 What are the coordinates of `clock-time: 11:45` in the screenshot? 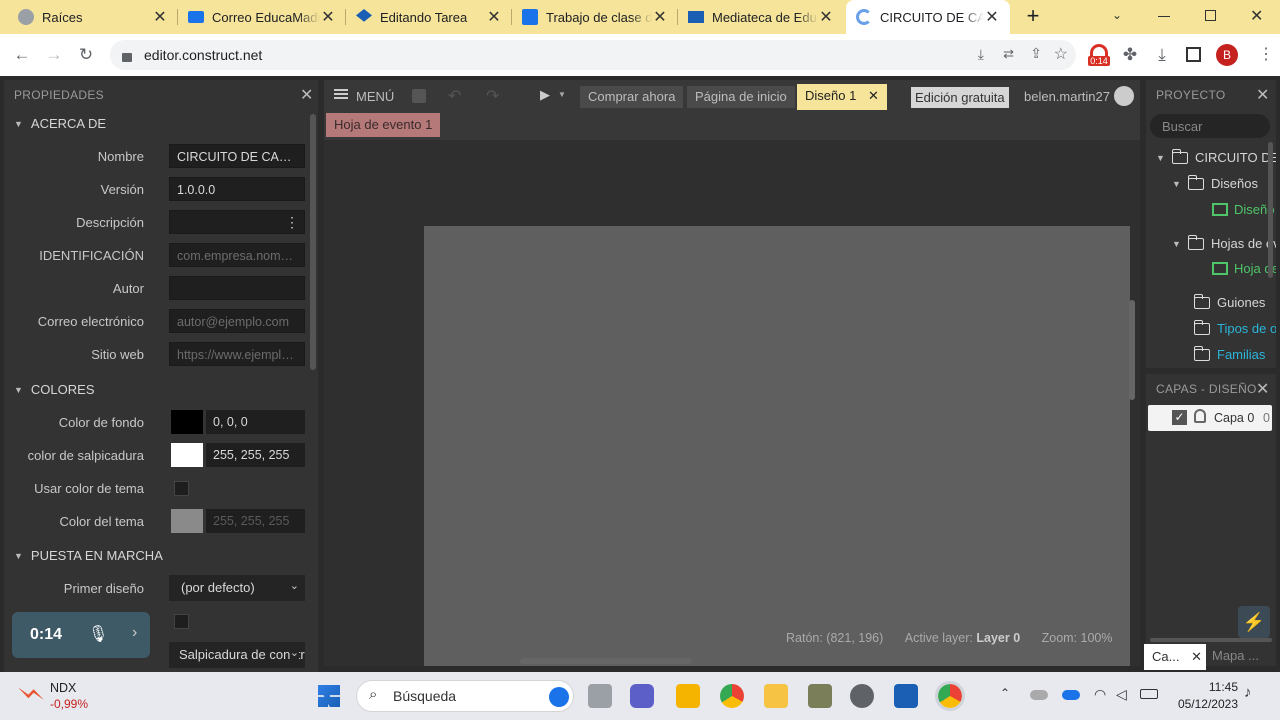 It's located at (1217, 687).